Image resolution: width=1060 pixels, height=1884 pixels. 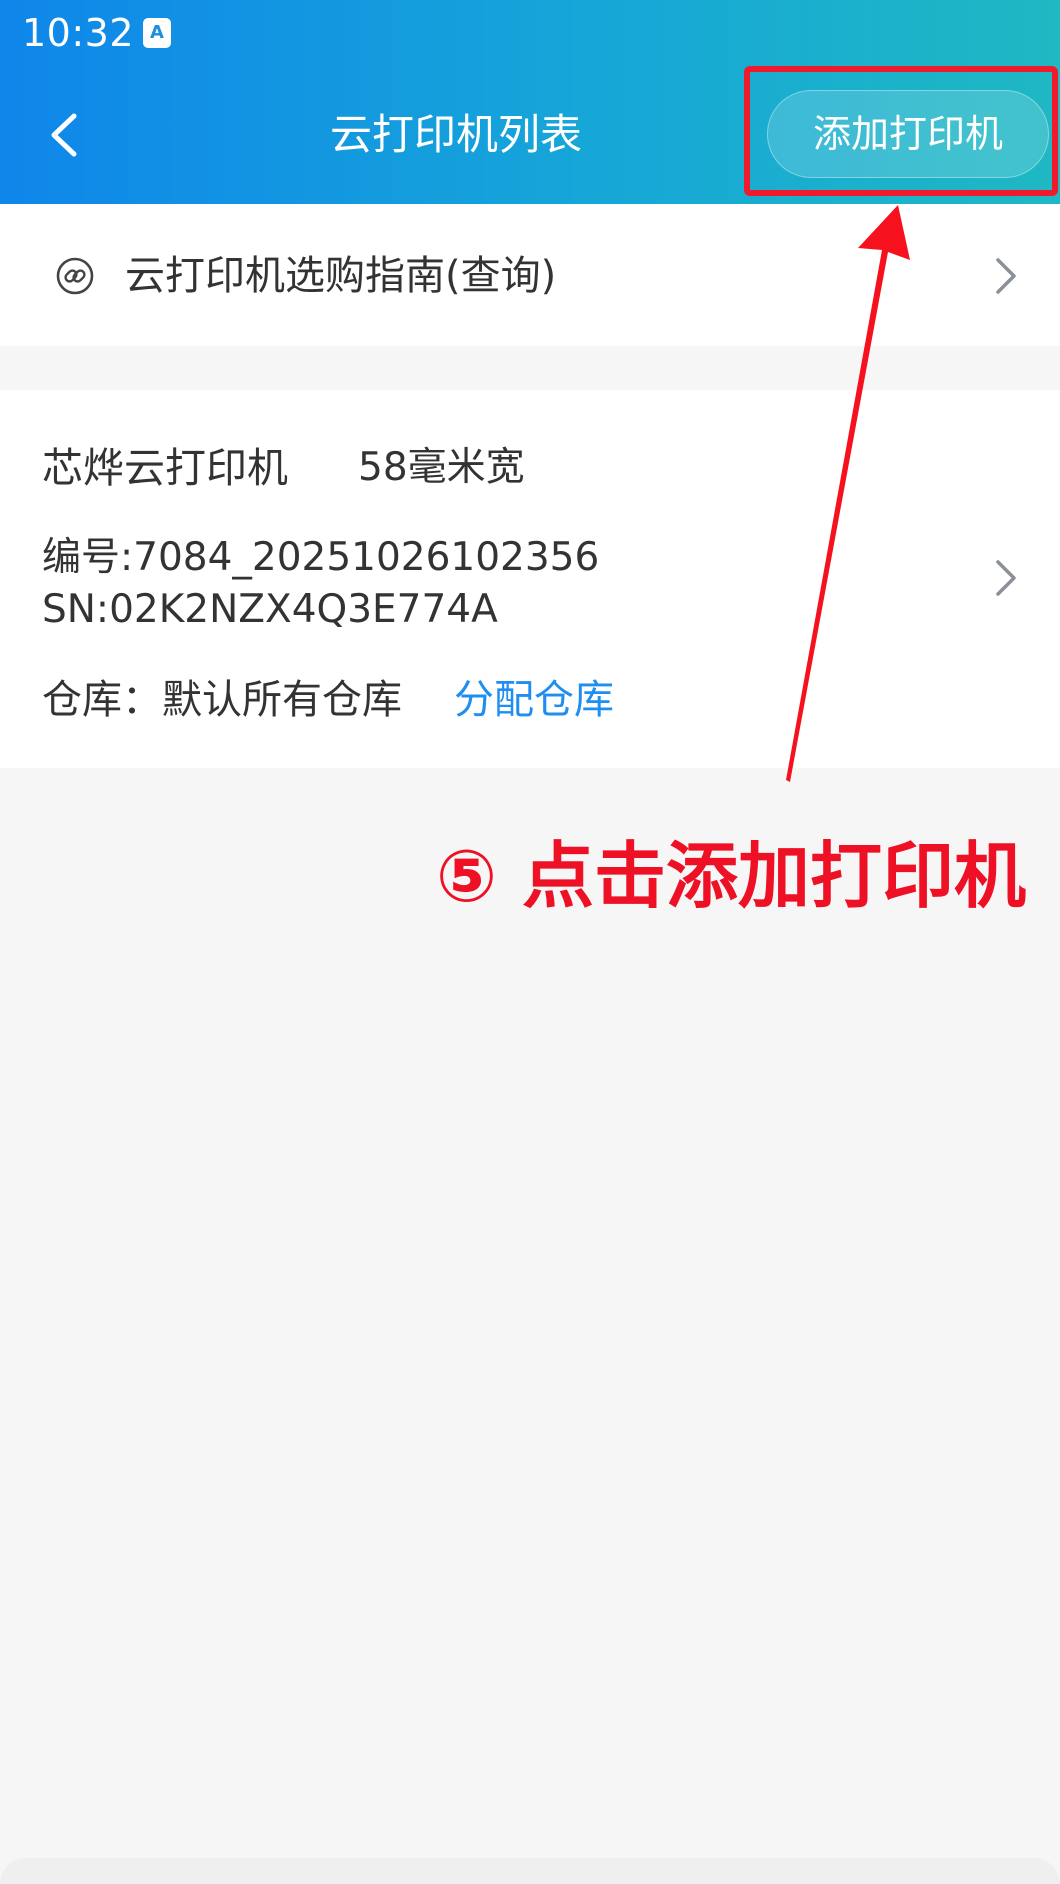 I want to click on annotation-text: ⑤ 点击添加打印机, so click(x=731, y=876).